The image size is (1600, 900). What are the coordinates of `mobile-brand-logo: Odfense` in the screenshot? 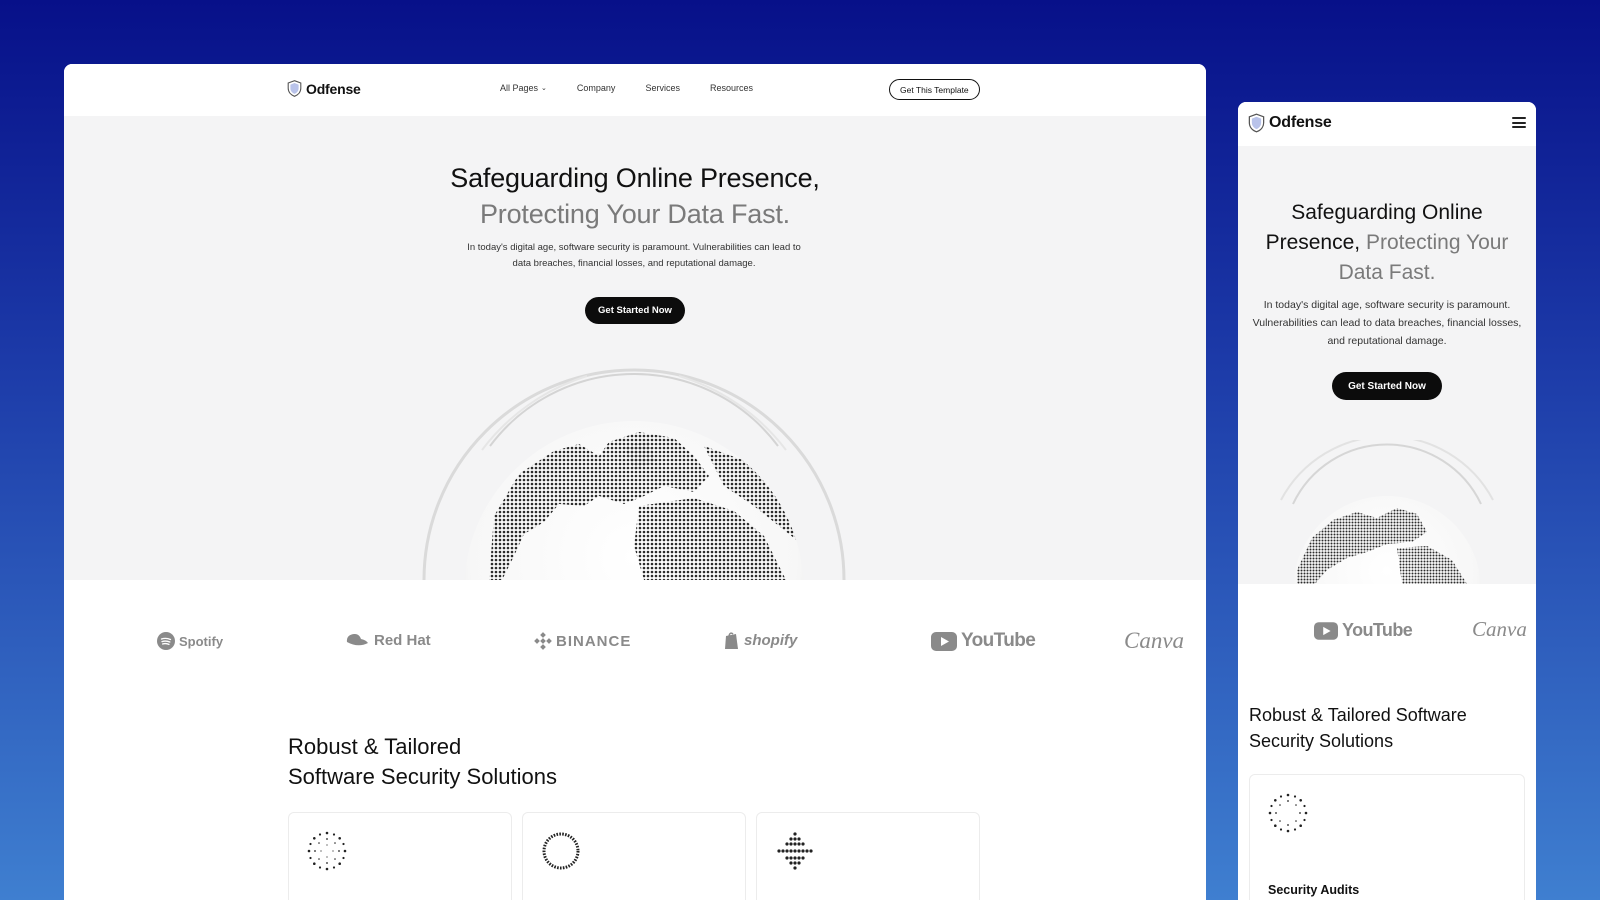 It's located at (1290, 123).